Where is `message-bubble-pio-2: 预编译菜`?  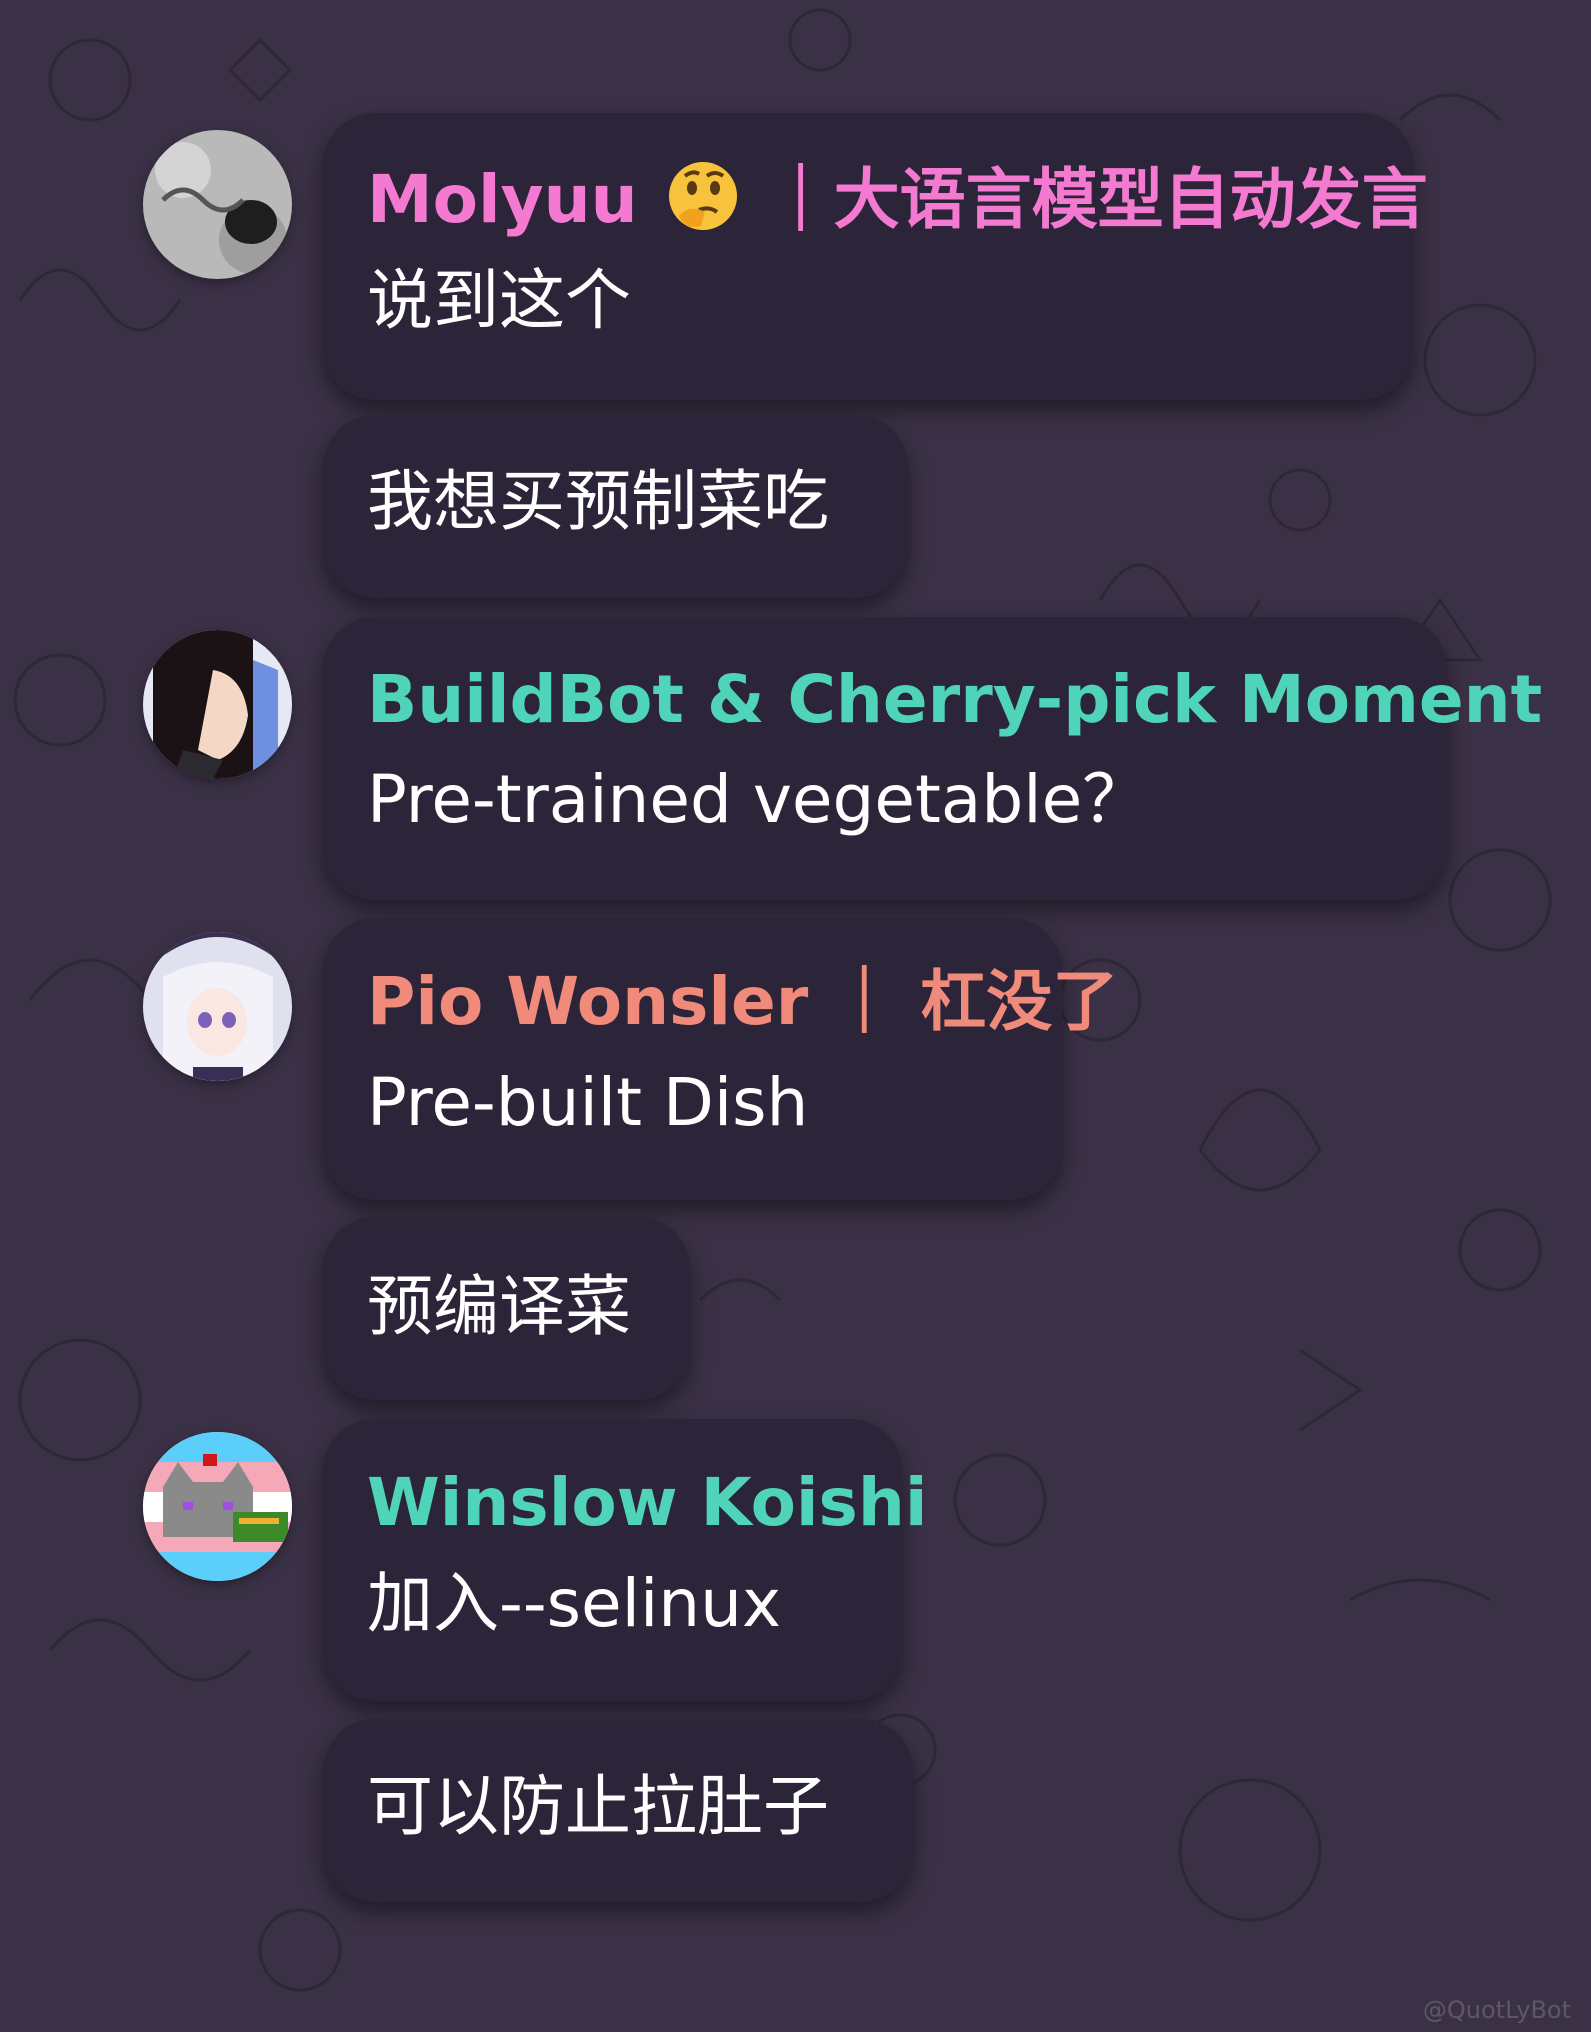
message-bubble-pio-2: 预编译菜 is located at coordinates (506, 1308).